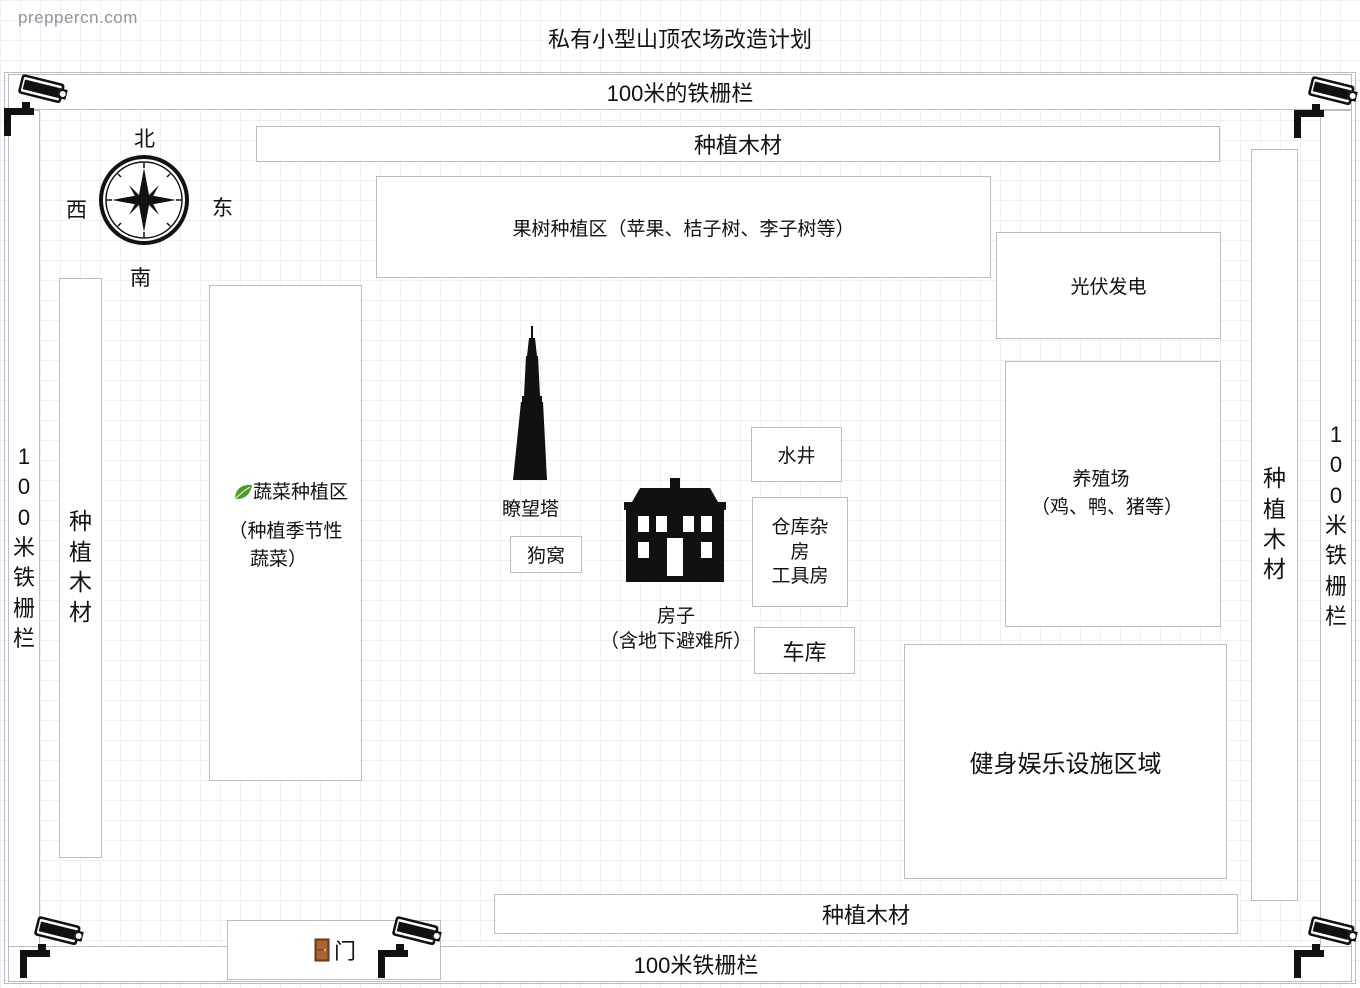 The width and height of the screenshot is (1360, 988). I want to click on timber-right: 种 植 木 材, so click(1274, 525).